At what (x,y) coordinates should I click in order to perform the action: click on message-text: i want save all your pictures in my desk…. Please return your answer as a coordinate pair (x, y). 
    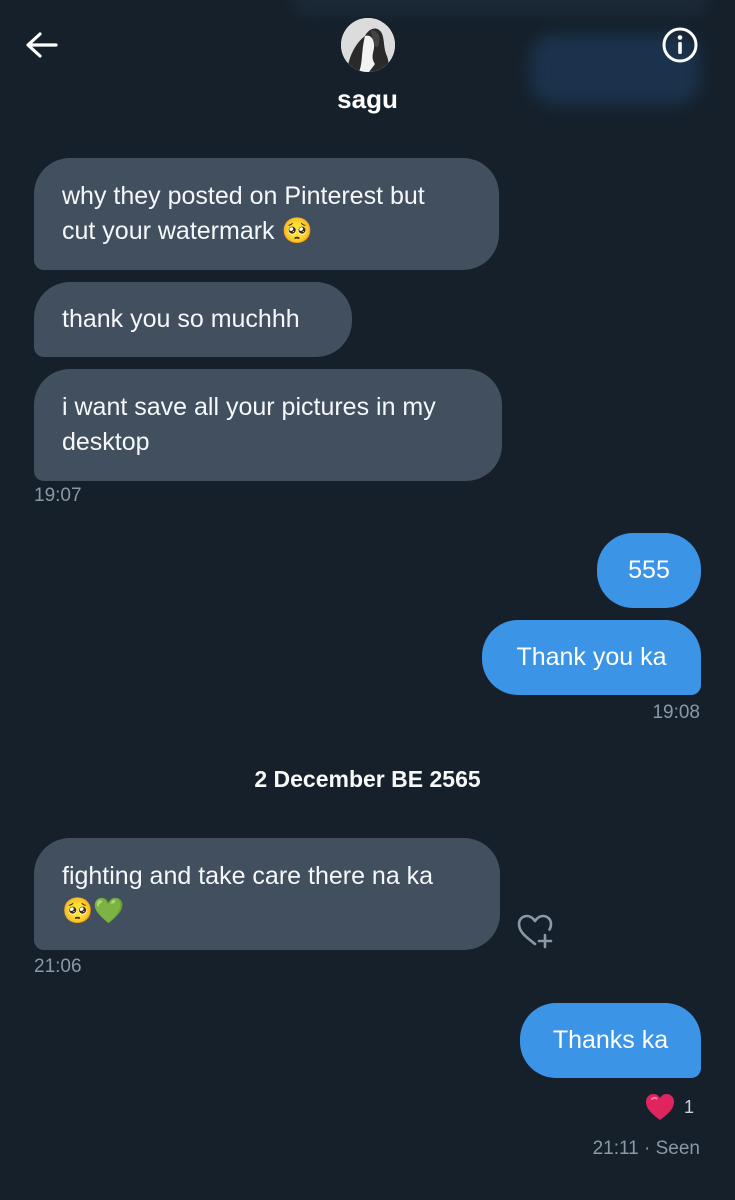
    Looking at the image, I should click on (249, 424).